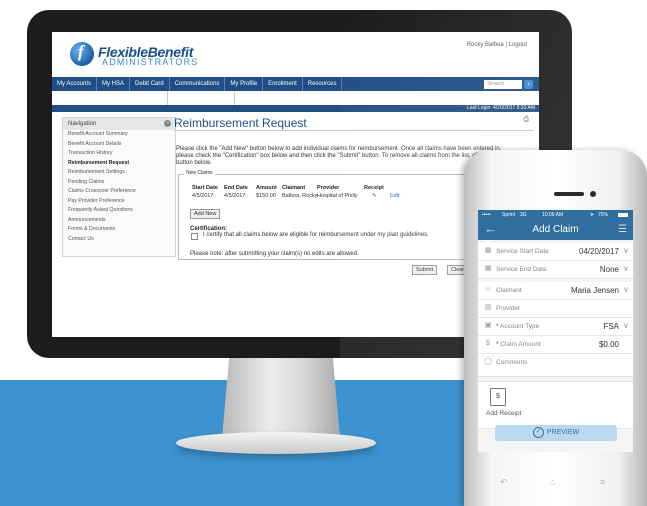 The width and height of the screenshot is (647, 506). What do you see at coordinates (528, 84) in the screenshot?
I see `search-button: ›` at bounding box center [528, 84].